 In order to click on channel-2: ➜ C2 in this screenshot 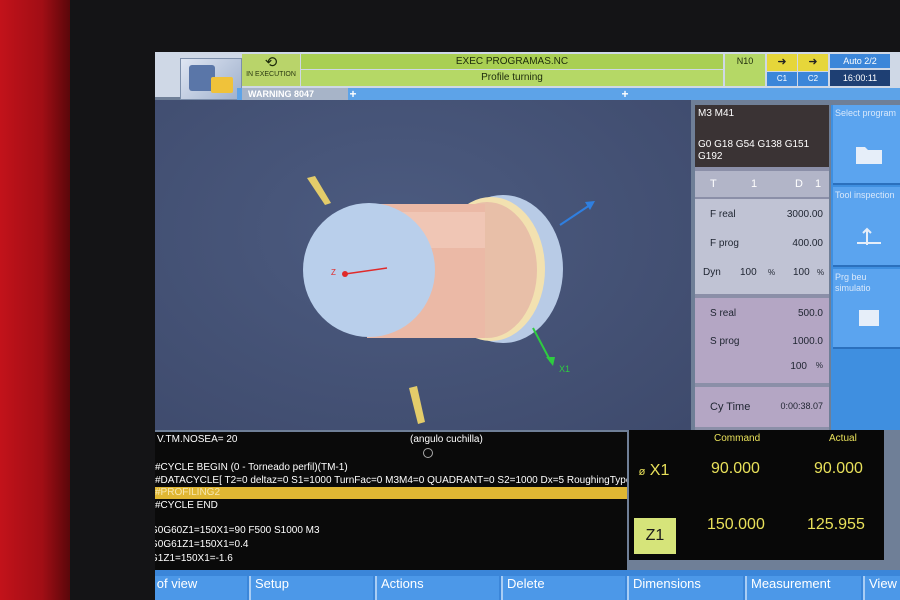, I will do `click(813, 70)`.